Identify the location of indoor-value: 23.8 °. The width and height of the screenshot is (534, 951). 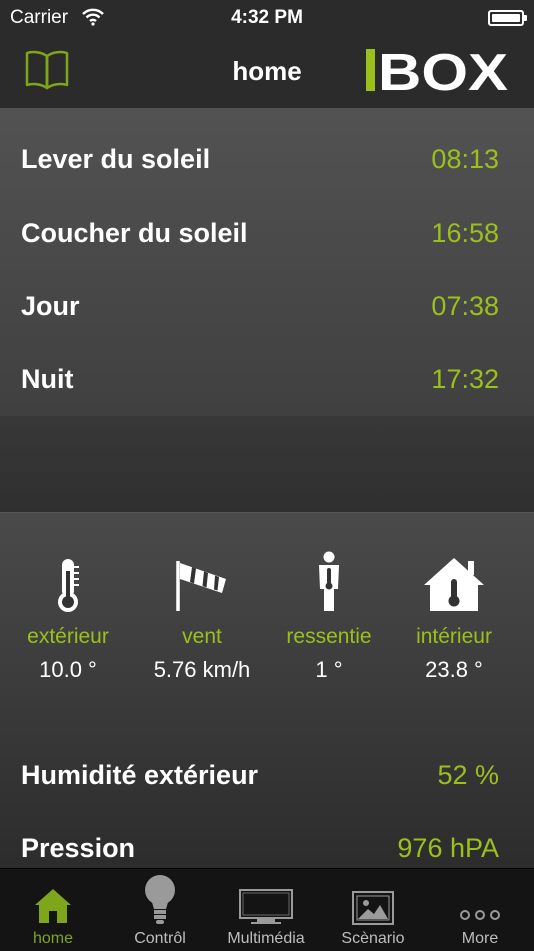
(454, 669).